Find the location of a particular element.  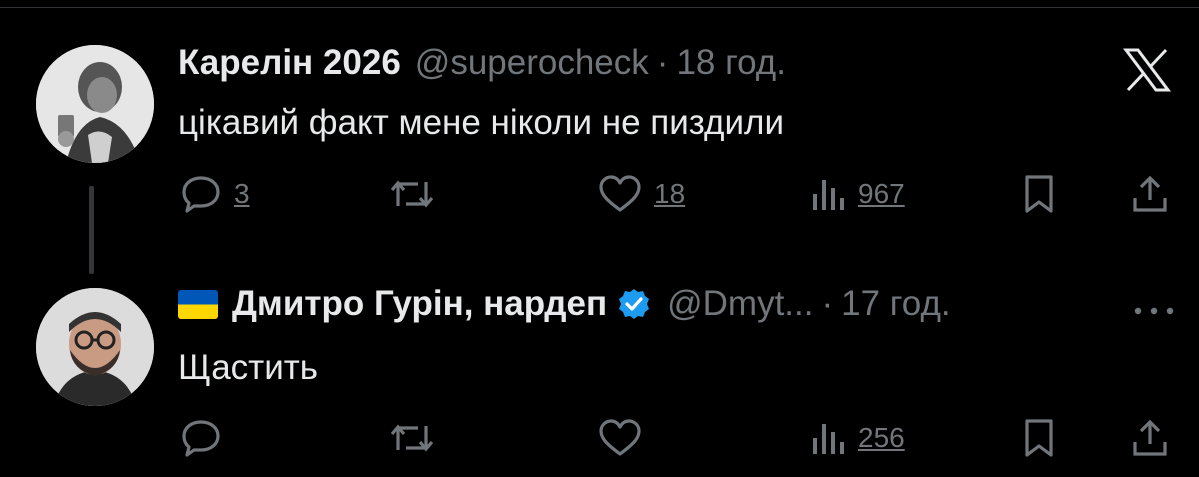

like-button is located at coordinates (620, 438).